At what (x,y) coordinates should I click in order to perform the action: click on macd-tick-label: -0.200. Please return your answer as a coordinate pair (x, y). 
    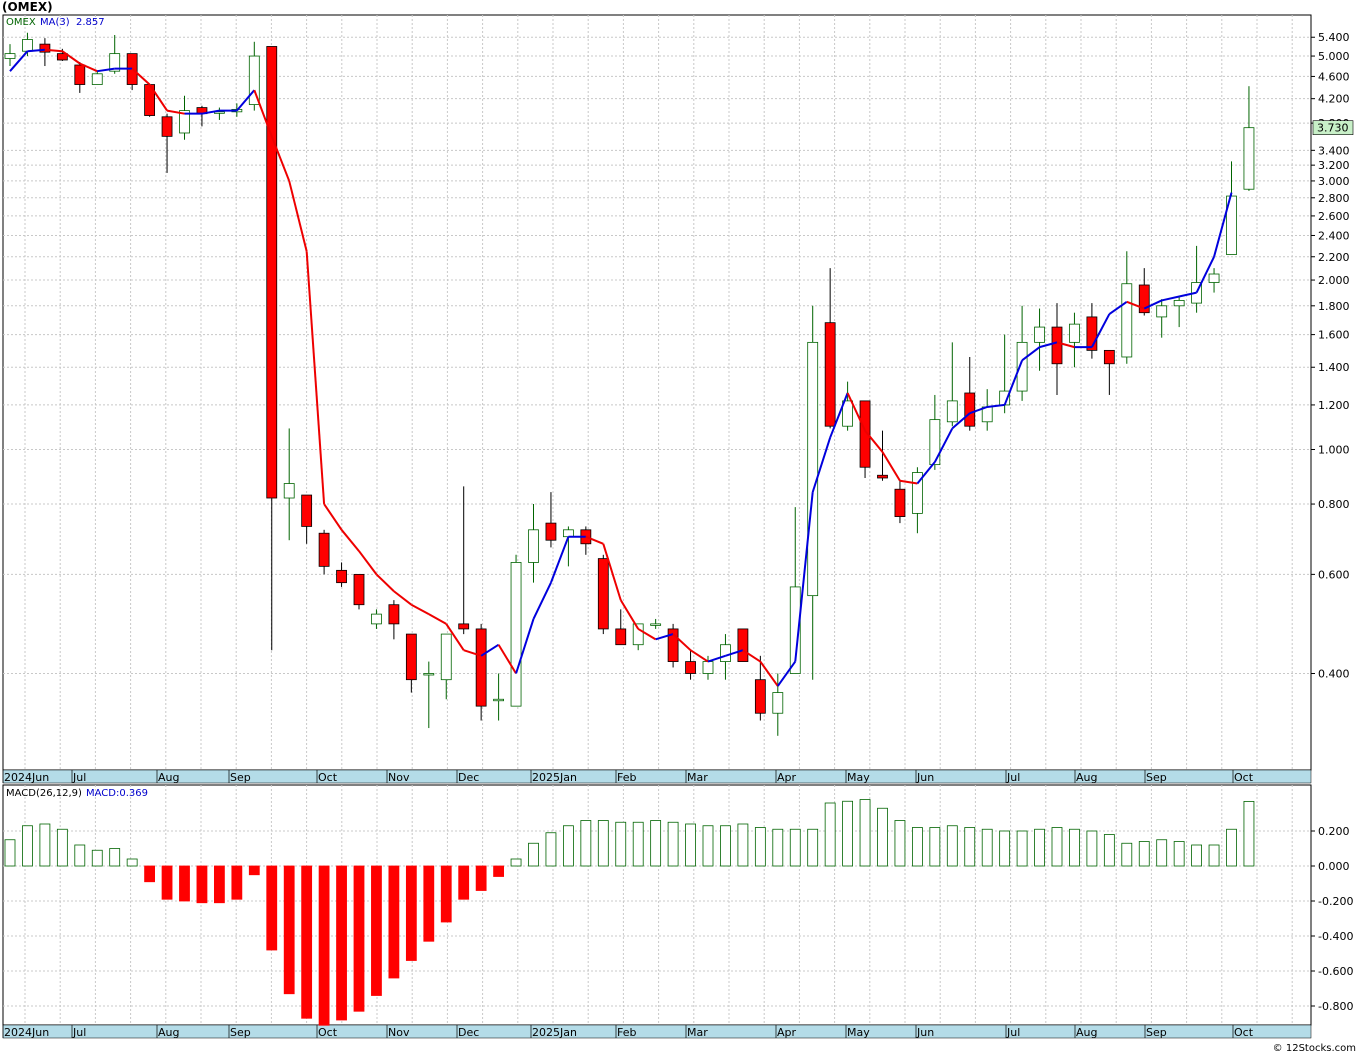
    Looking at the image, I should click on (1335, 901).